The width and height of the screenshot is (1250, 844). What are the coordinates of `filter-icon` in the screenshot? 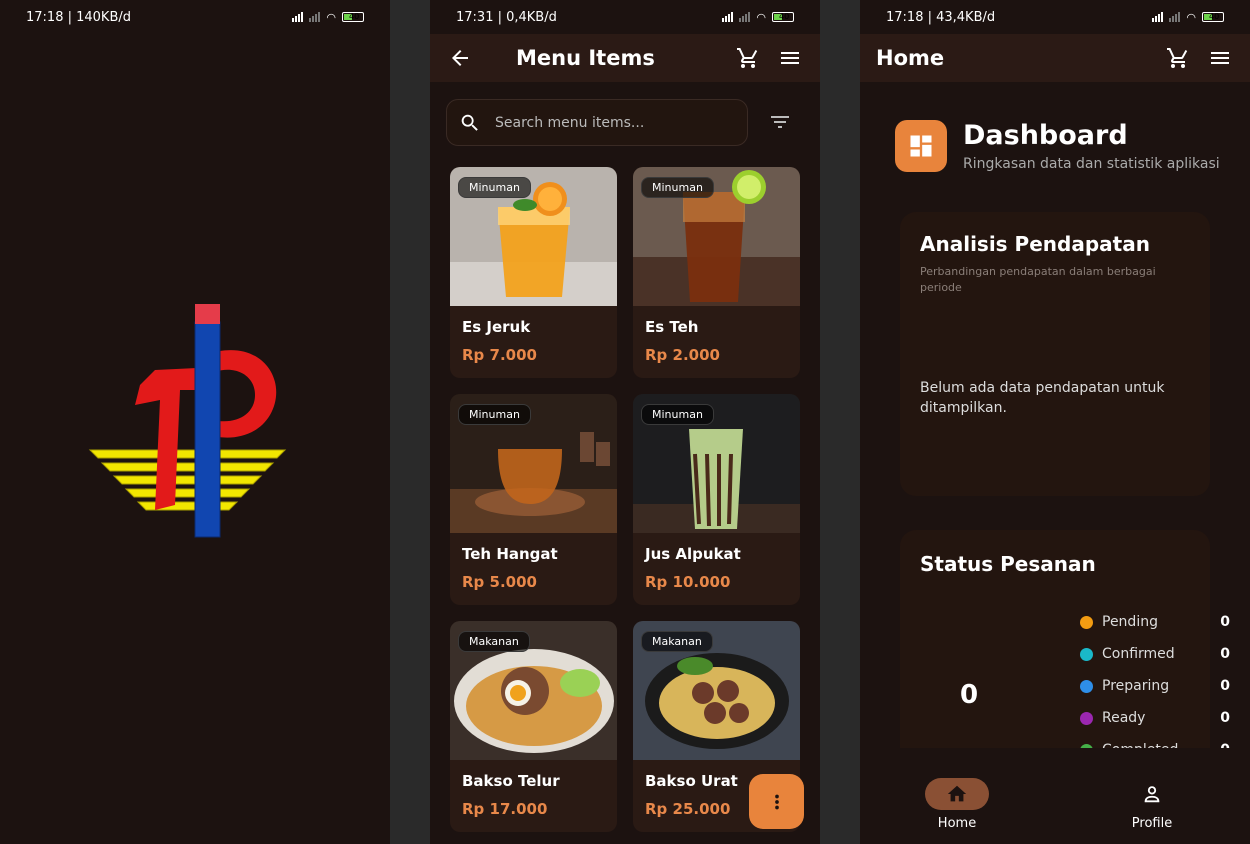 It's located at (780, 122).